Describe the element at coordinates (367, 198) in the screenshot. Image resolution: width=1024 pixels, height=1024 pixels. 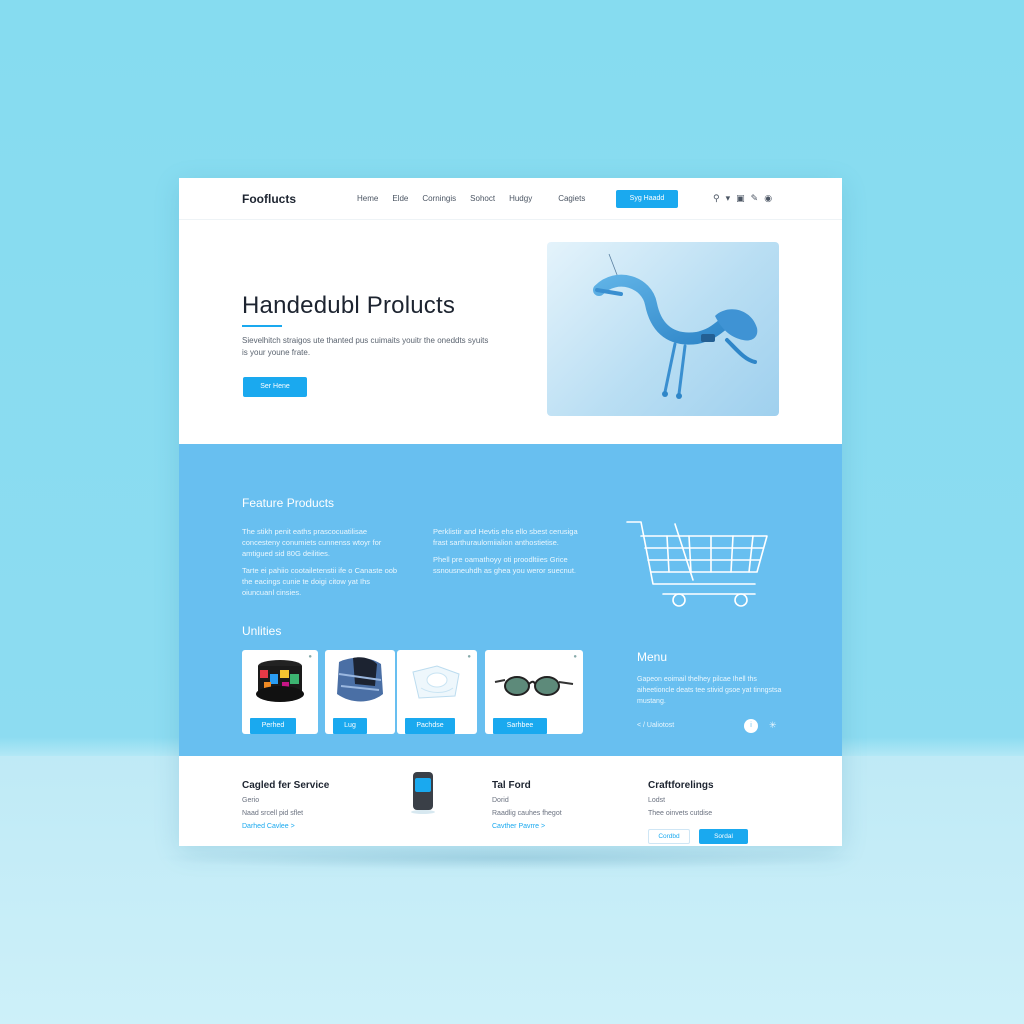
I see `nav-link-home: Heme` at that location.